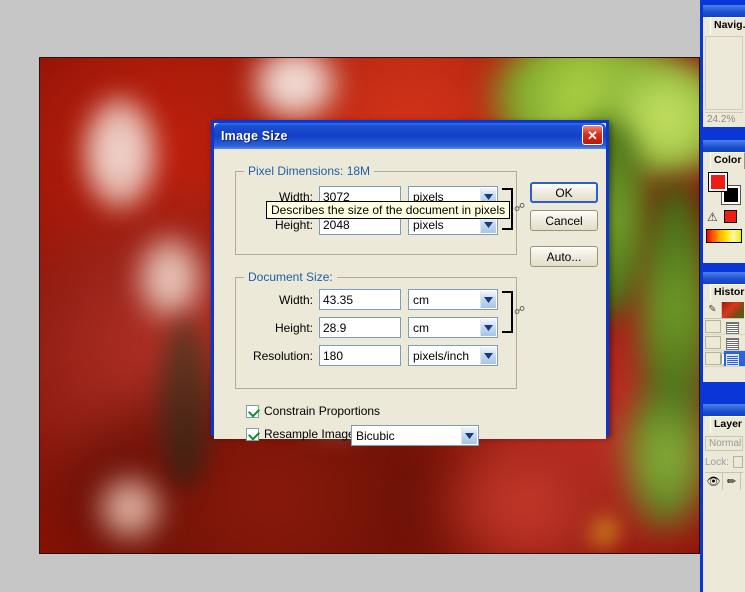 Image resolution: width=745 pixels, height=592 pixels. What do you see at coordinates (724, 146) in the screenshot?
I see `color-titlebar` at bounding box center [724, 146].